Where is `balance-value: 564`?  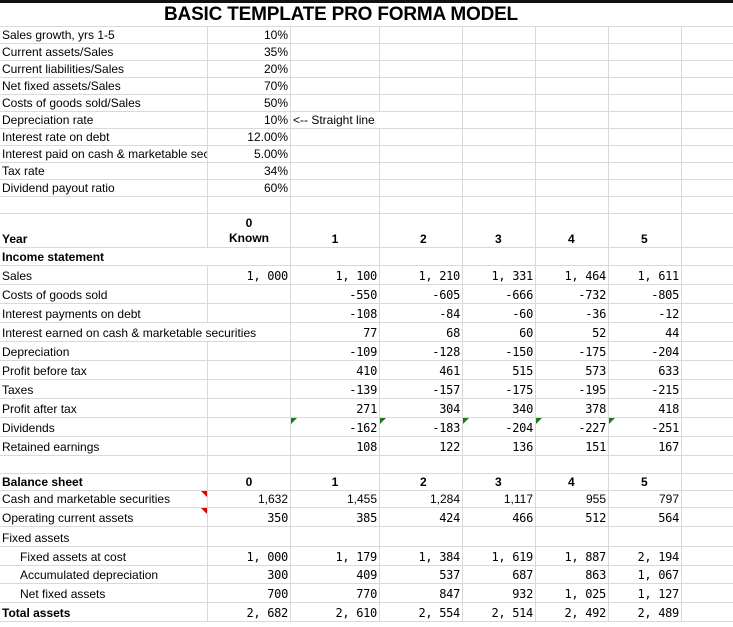
balance-value: 564 is located at coordinates (645, 517).